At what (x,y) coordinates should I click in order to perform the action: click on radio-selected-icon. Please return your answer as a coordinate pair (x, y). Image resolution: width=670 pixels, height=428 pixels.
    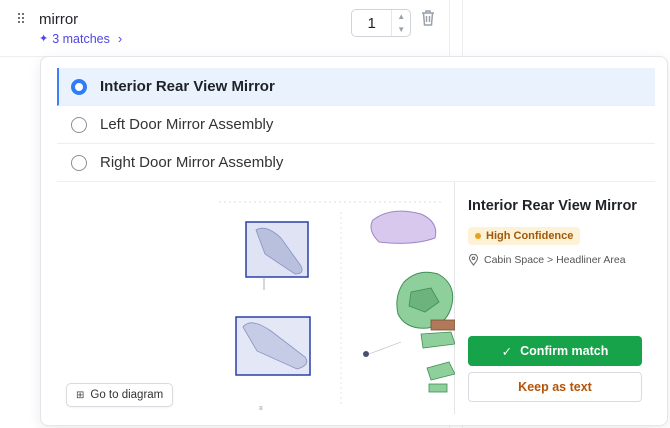
    Looking at the image, I should click on (79, 86).